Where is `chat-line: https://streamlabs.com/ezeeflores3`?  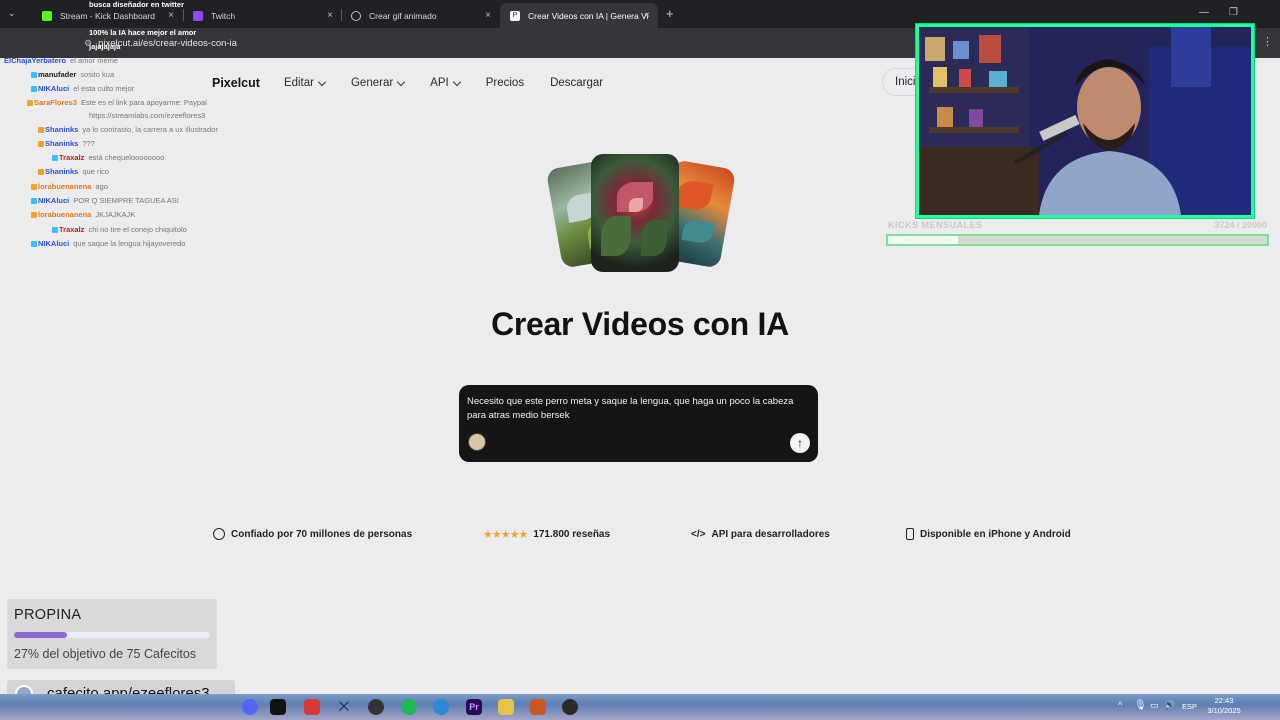 chat-line: https://streamlabs.com/ezeeflores3 is located at coordinates (147, 115).